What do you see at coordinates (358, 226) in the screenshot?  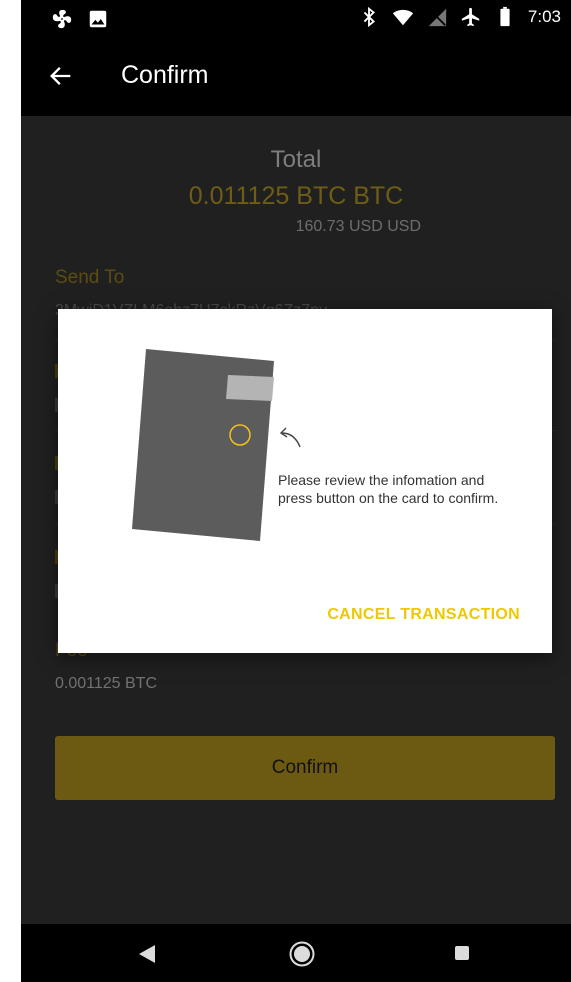 I see `total-usd-amount: 160.73 USD USD` at bounding box center [358, 226].